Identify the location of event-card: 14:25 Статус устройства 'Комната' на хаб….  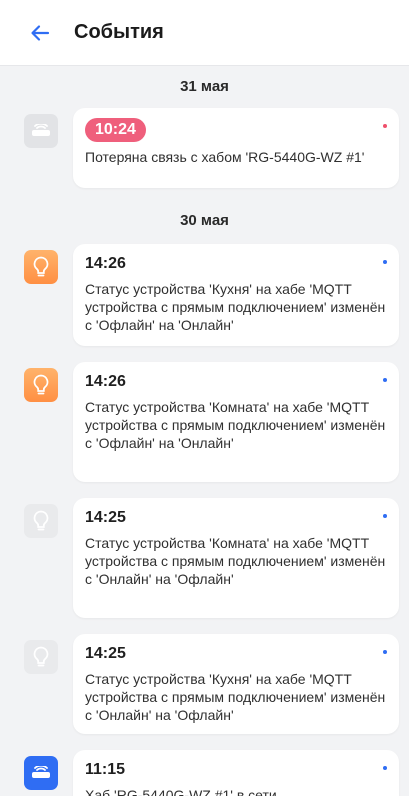
(236, 558).